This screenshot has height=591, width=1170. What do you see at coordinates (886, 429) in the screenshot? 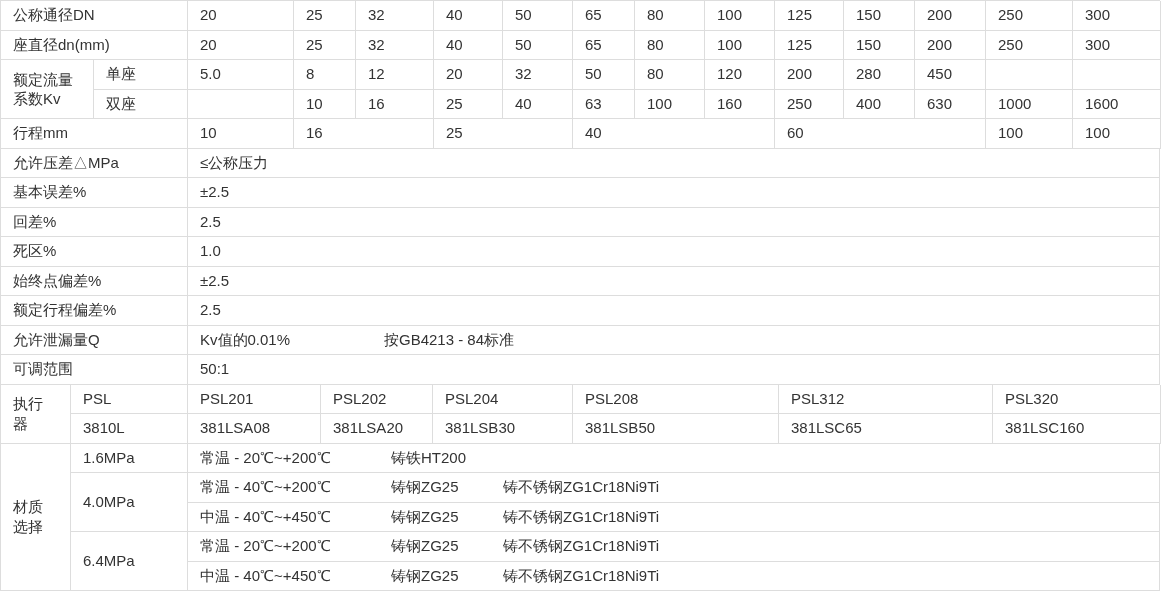
I see `table-cell: 381LSC65` at bounding box center [886, 429].